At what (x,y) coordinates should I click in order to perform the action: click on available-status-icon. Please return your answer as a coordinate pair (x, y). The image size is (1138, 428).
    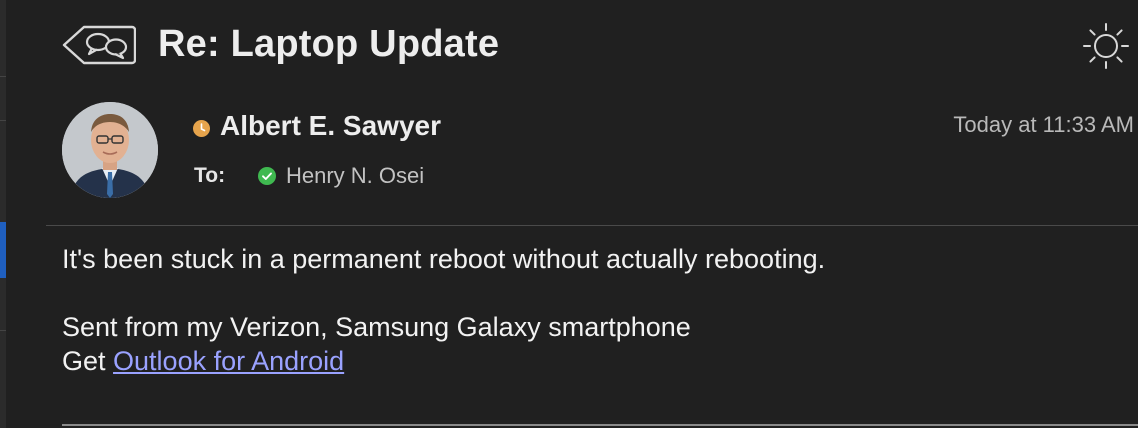
    Looking at the image, I should click on (267, 176).